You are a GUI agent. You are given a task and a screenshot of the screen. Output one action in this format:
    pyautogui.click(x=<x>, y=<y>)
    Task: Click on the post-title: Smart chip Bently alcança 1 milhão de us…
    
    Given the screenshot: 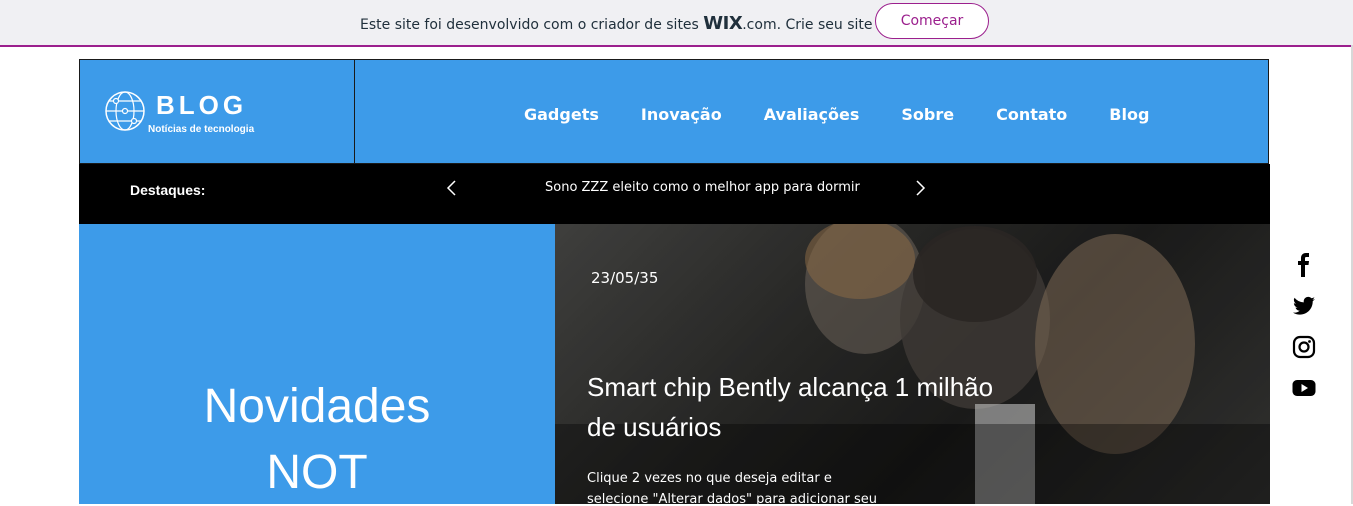 What is the action you would take?
    pyautogui.click(x=807, y=407)
    